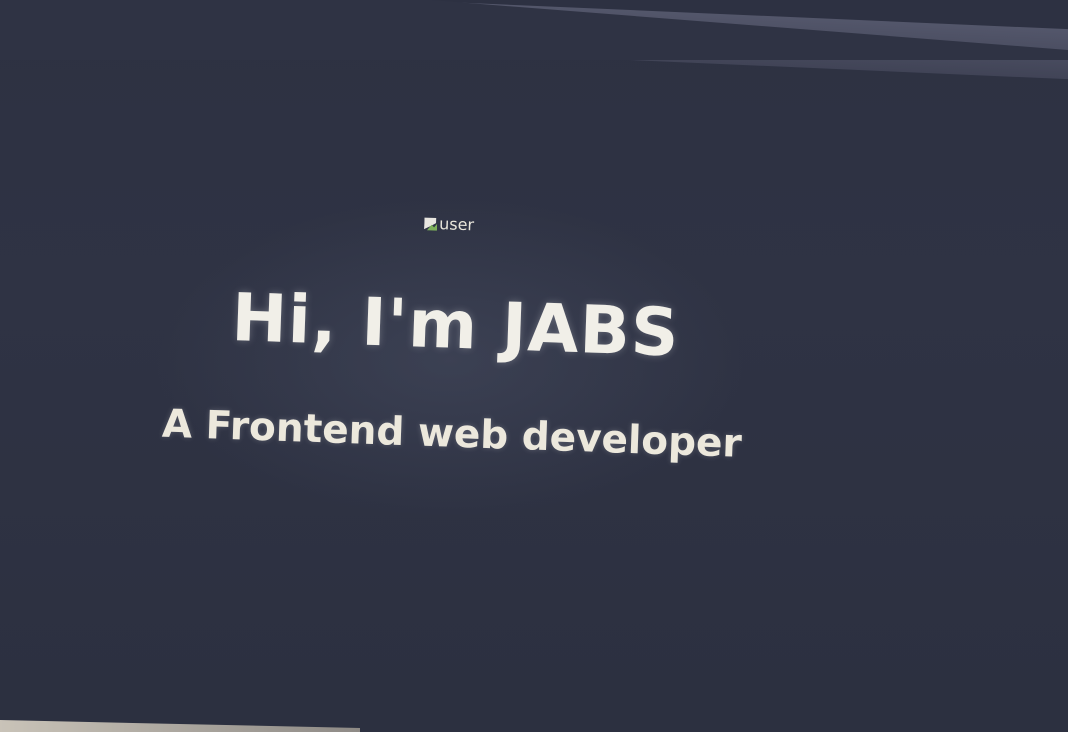  I want to click on broken-image-icon, so click(431, 223).